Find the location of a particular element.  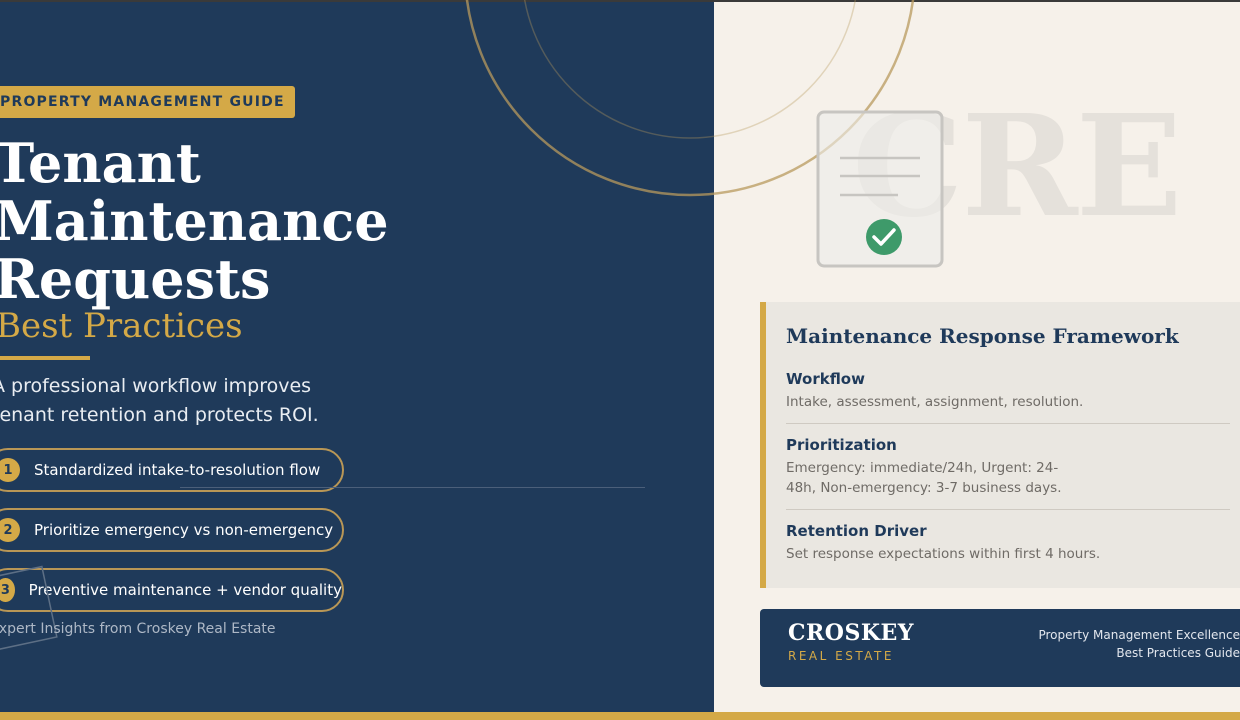

key-point: 1 Standardized intake-to-resolution flow is located at coordinates (172, 470).